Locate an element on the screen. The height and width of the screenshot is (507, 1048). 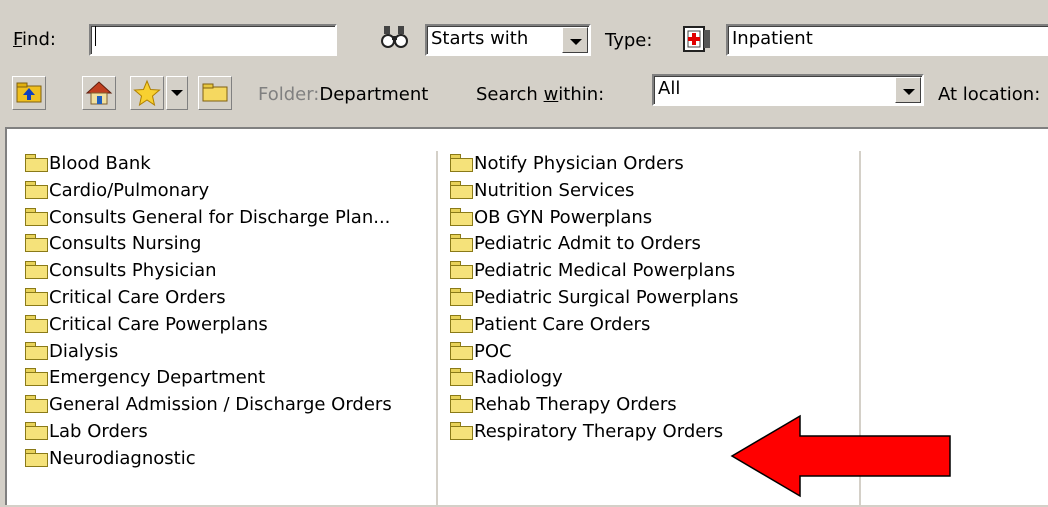
folder-up-button is located at coordinates (29, 93).